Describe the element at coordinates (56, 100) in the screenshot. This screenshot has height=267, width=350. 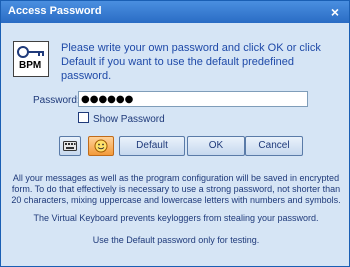
I see `password-label: Password:` at that location.